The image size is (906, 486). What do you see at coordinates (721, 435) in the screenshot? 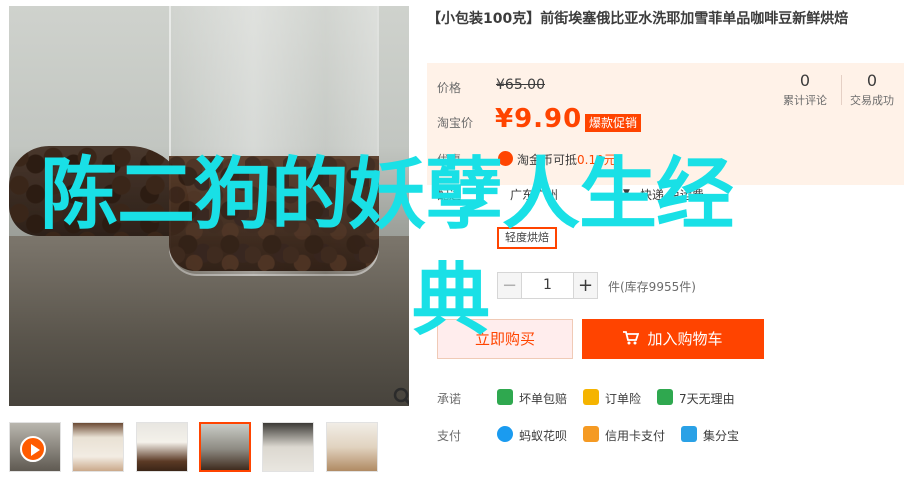
I see `payment-item: 集分宝` at bounding box center [721, 435].